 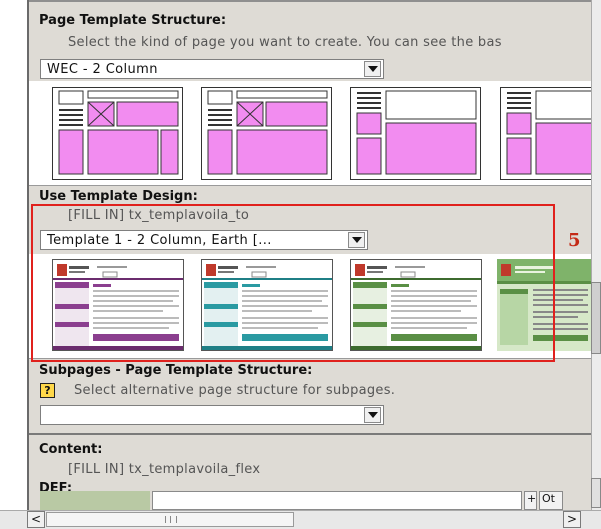 What do you see at coordinates (71, 449) in the screenshot?
I see `content-heading: Content:` at bounding box center [71, 449].